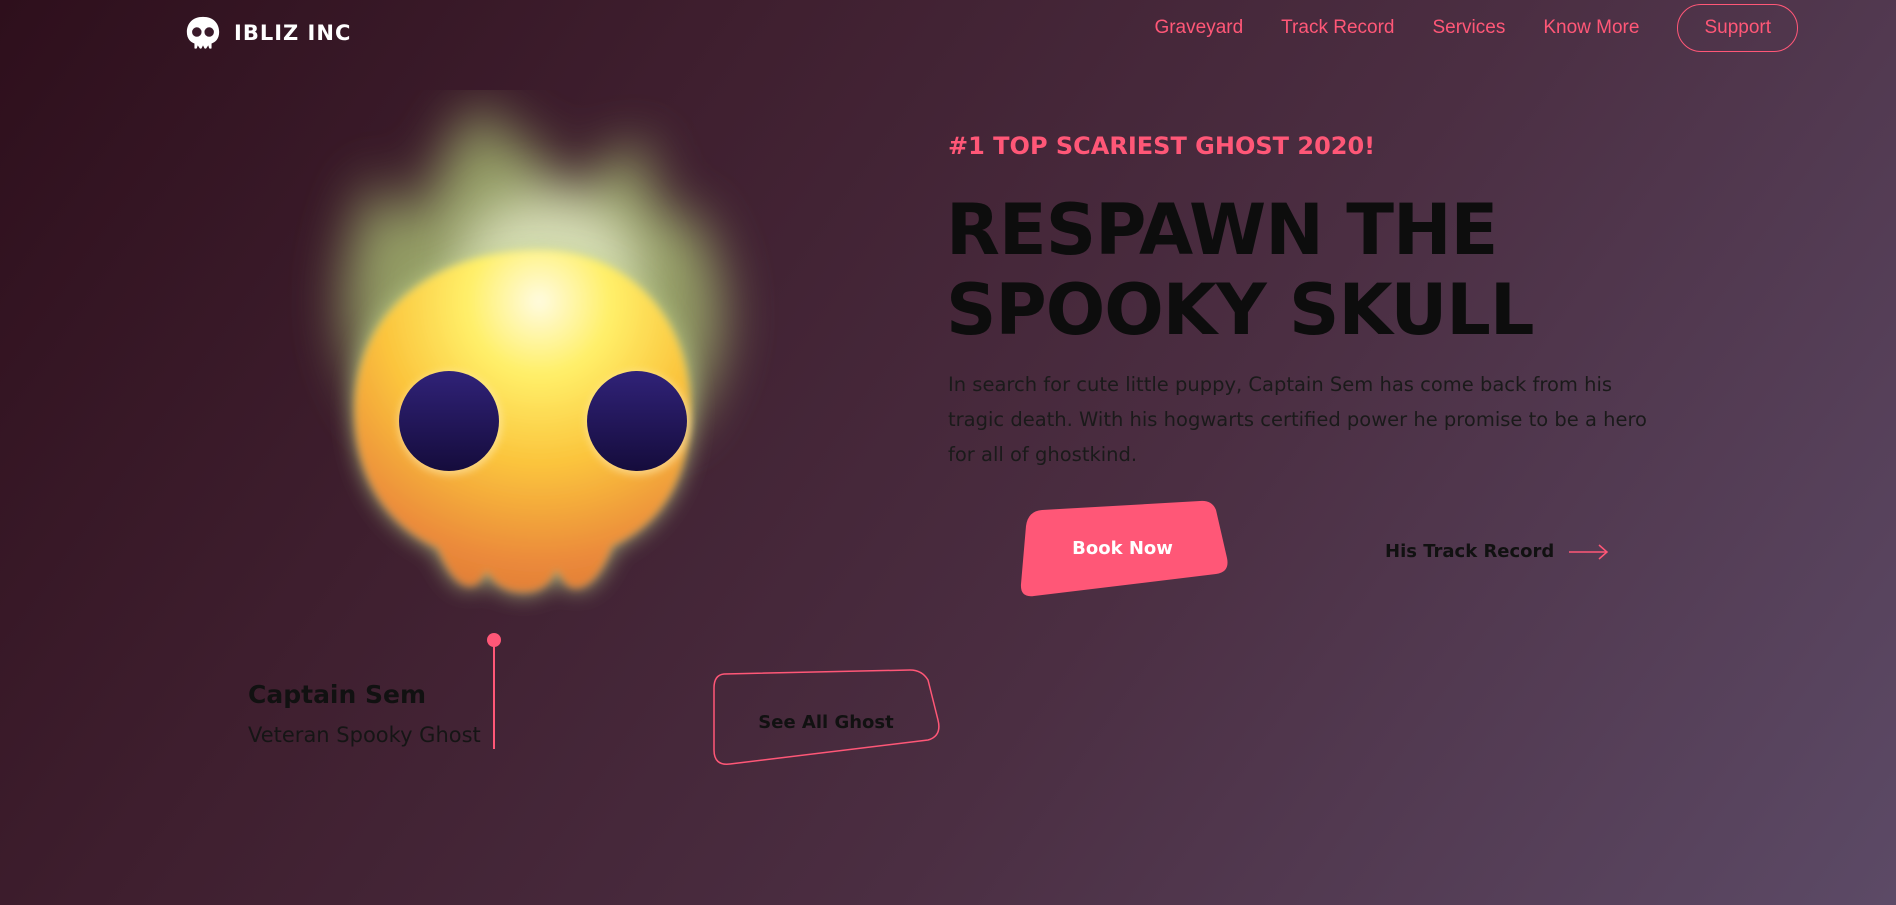 Image resolution: width=1896 pixels, height=905 pixels. I want to click on track-record-link: His Track Record, so click(1497, 551).